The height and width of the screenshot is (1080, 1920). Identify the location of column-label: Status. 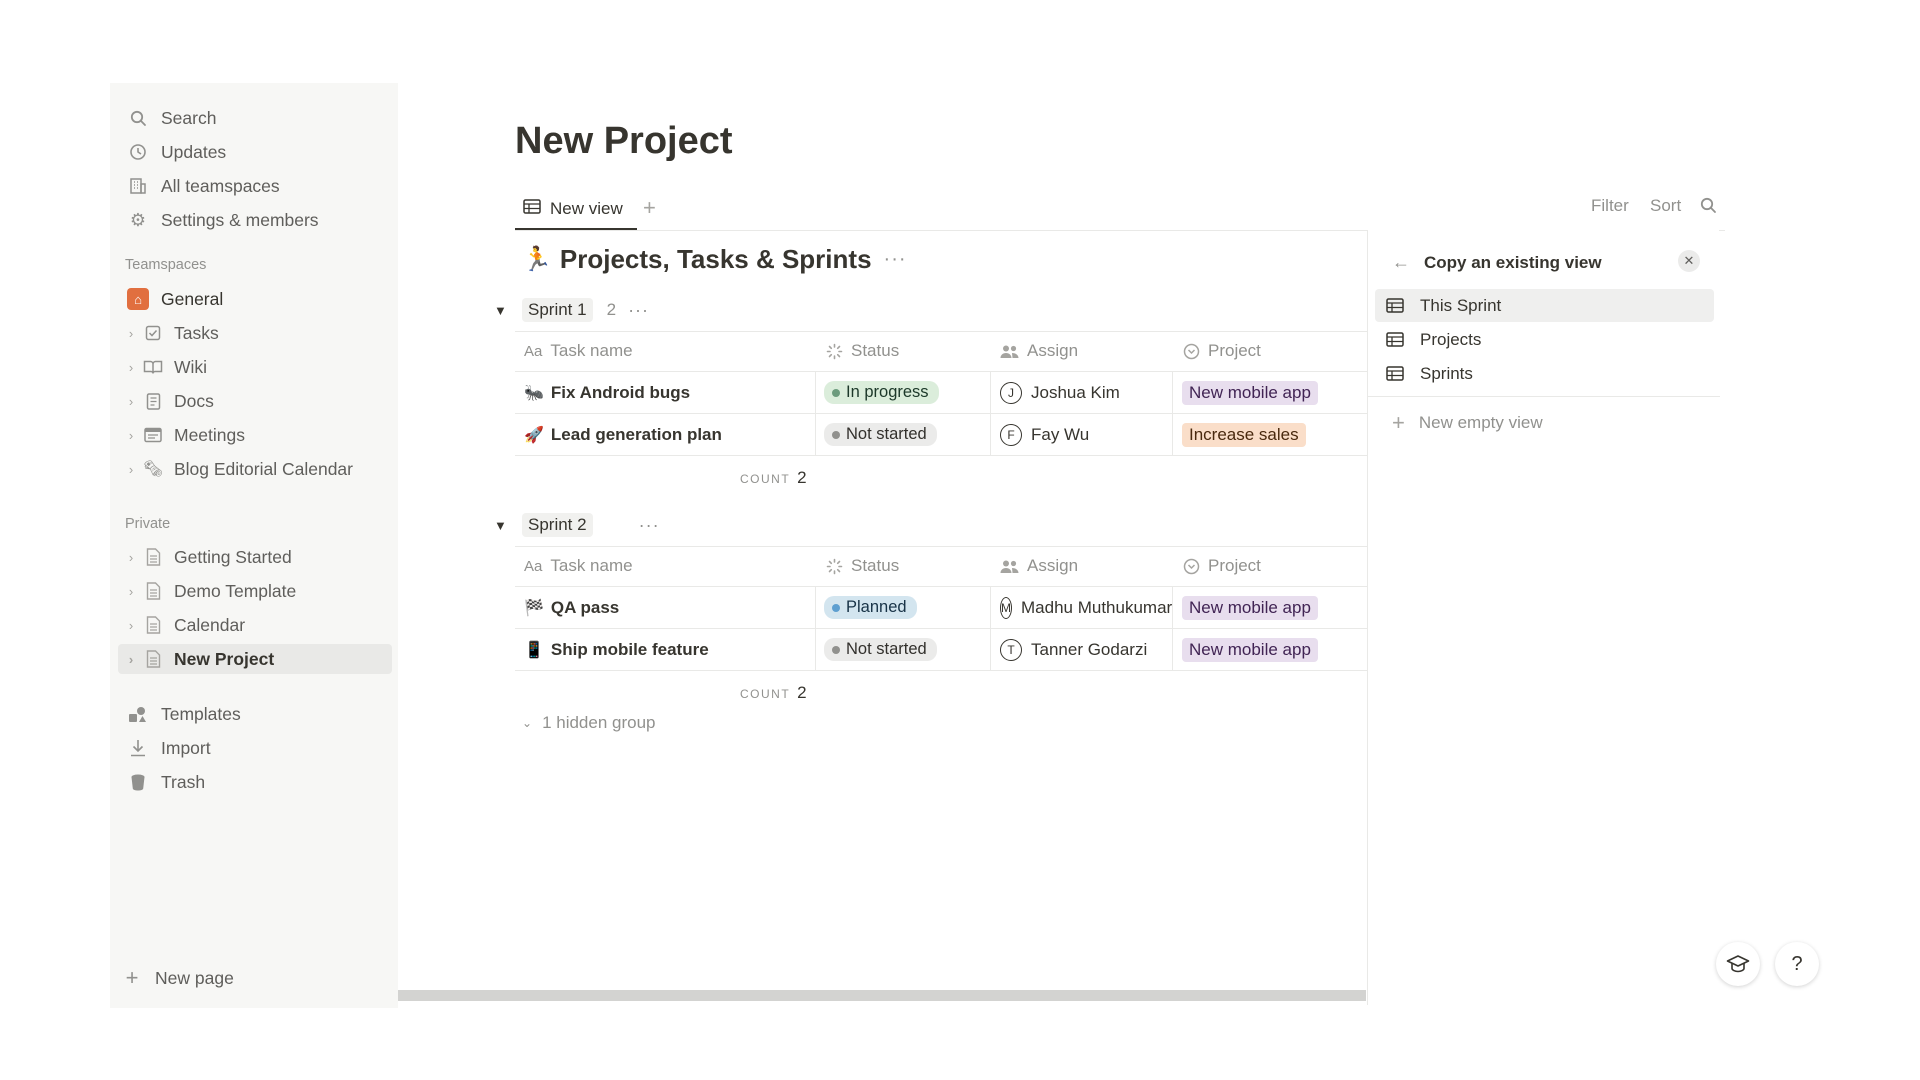
(875, 350).